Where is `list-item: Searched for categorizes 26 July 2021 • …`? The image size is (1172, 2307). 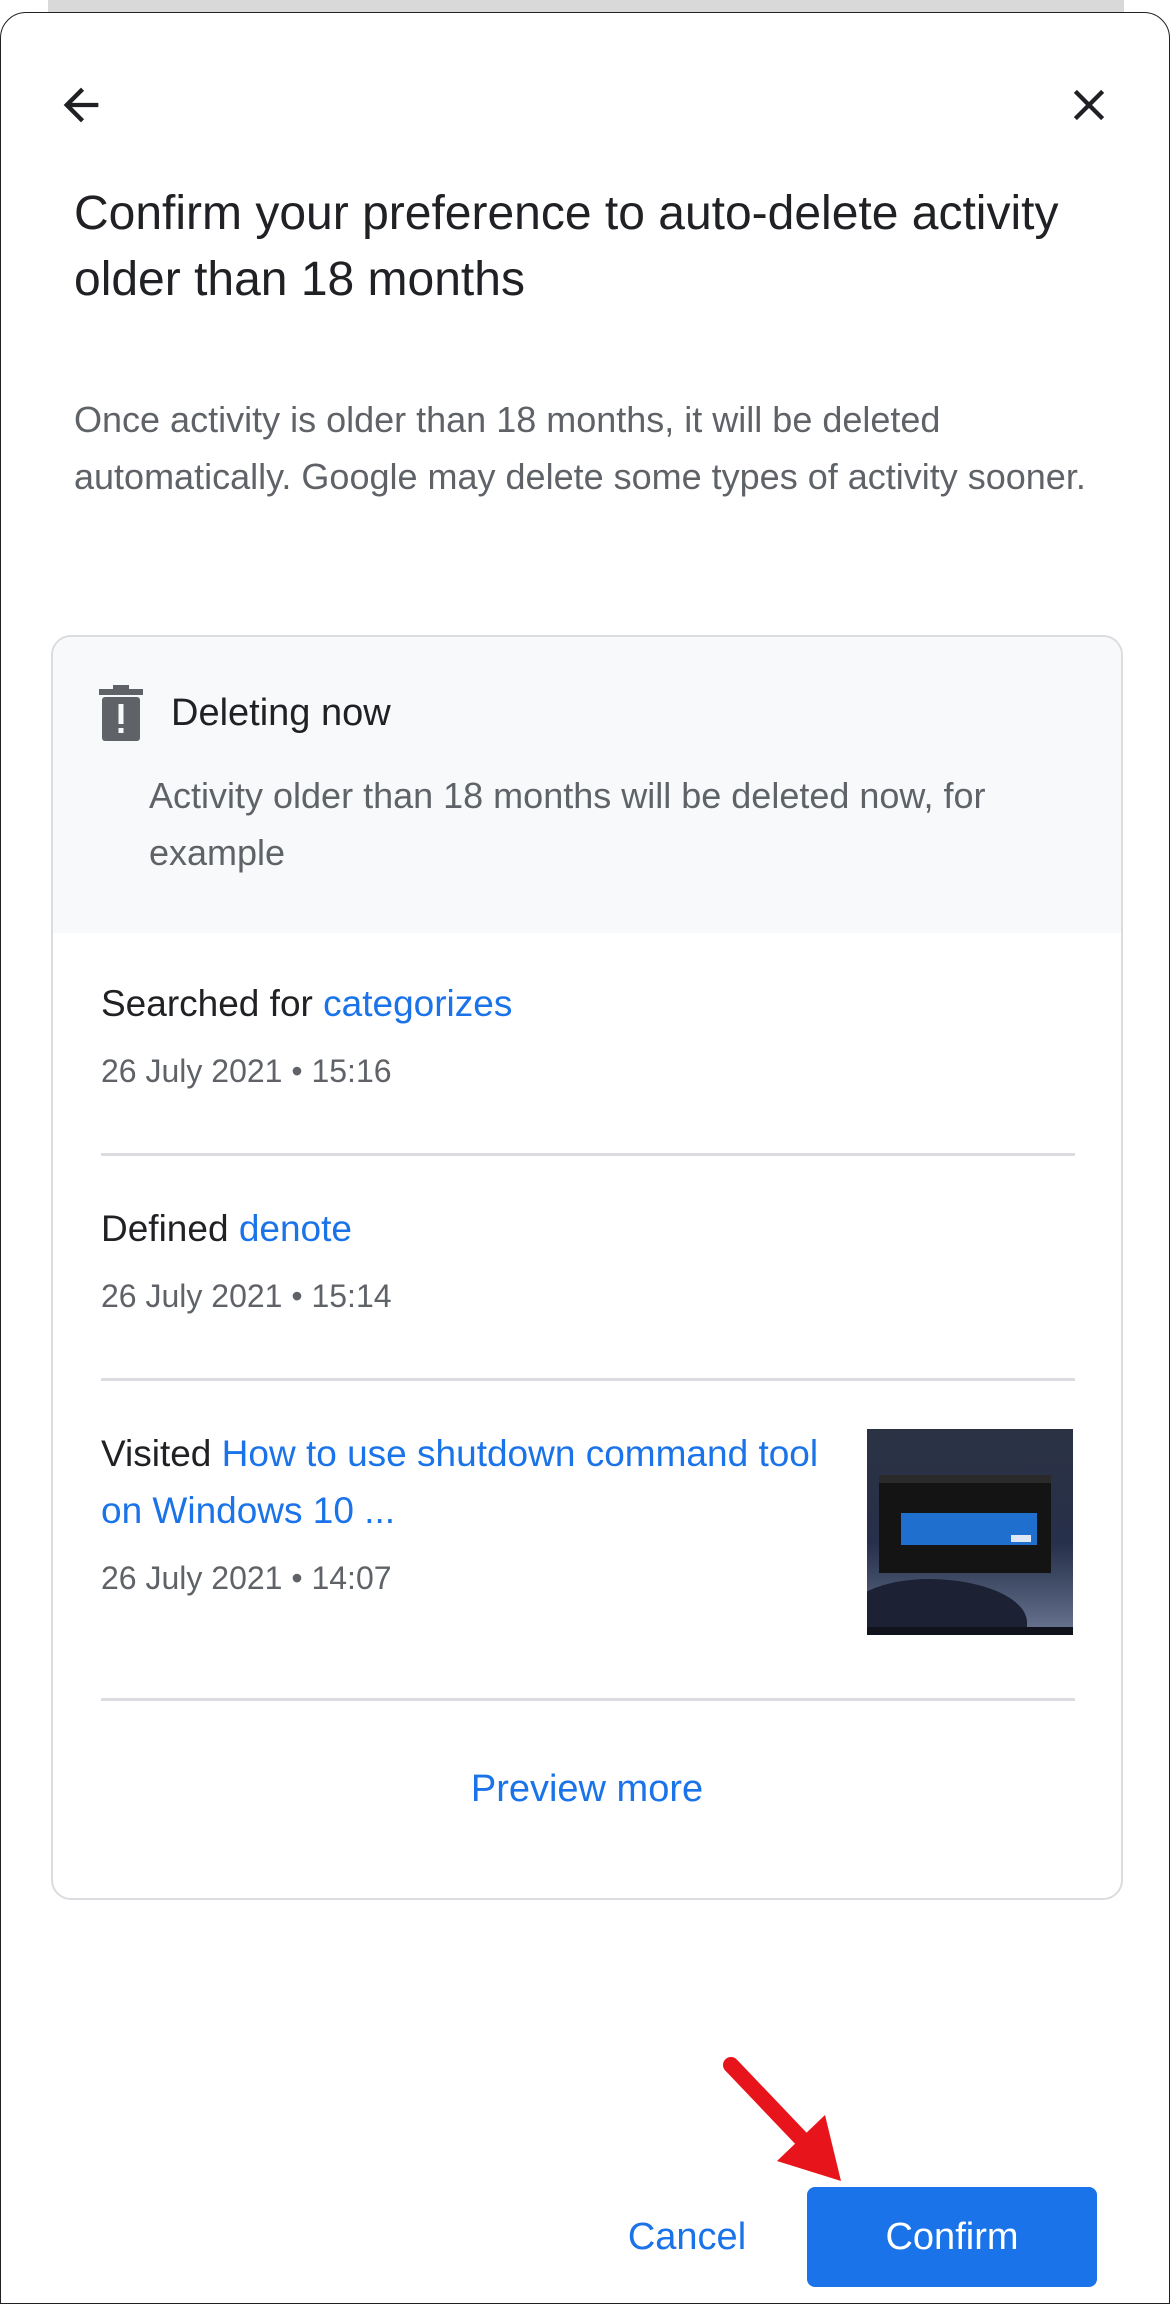 list-item: Searched for categorizes 26 July 2021 • … is located at coordinates (588, 1045).